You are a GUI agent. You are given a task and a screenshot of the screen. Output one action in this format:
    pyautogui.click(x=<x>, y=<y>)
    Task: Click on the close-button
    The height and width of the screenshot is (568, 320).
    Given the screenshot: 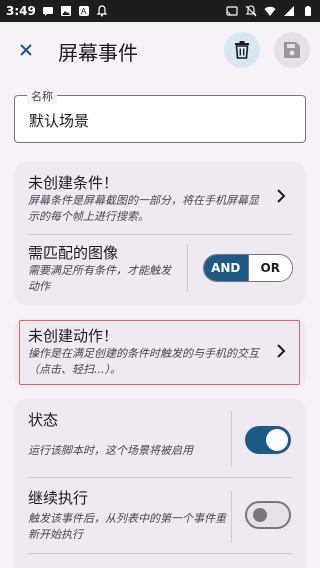 What is the action you would take?
    pyautogui.click(x=26, y=50)
    